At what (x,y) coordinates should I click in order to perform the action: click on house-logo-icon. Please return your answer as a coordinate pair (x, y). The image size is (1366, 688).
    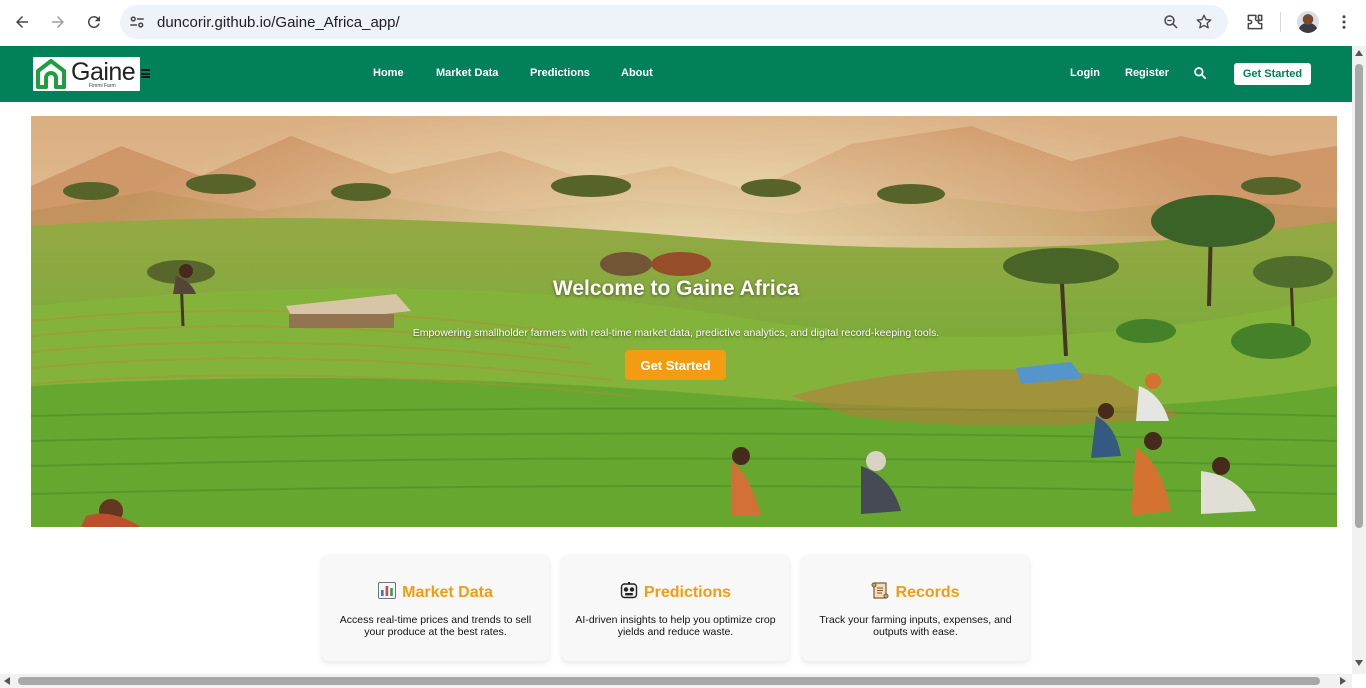
    Looking at the image, I should click on (51, 74).